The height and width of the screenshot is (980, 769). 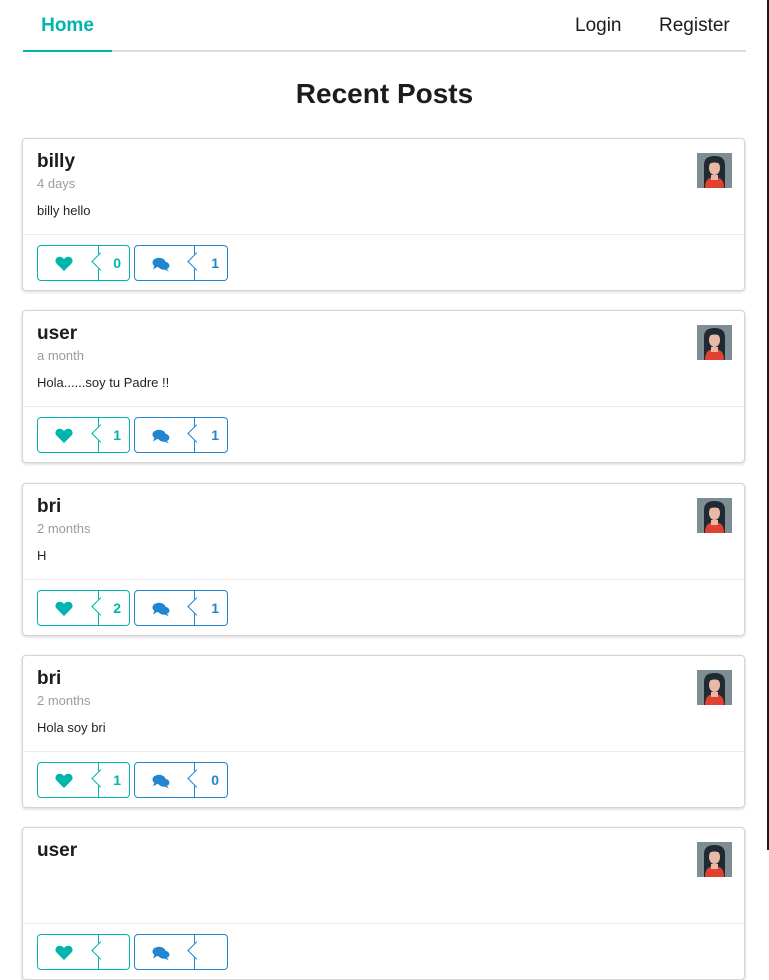 I want to click on post-card: bri 2 months Hola soy bri 1 0, so click(x=383, y=731).